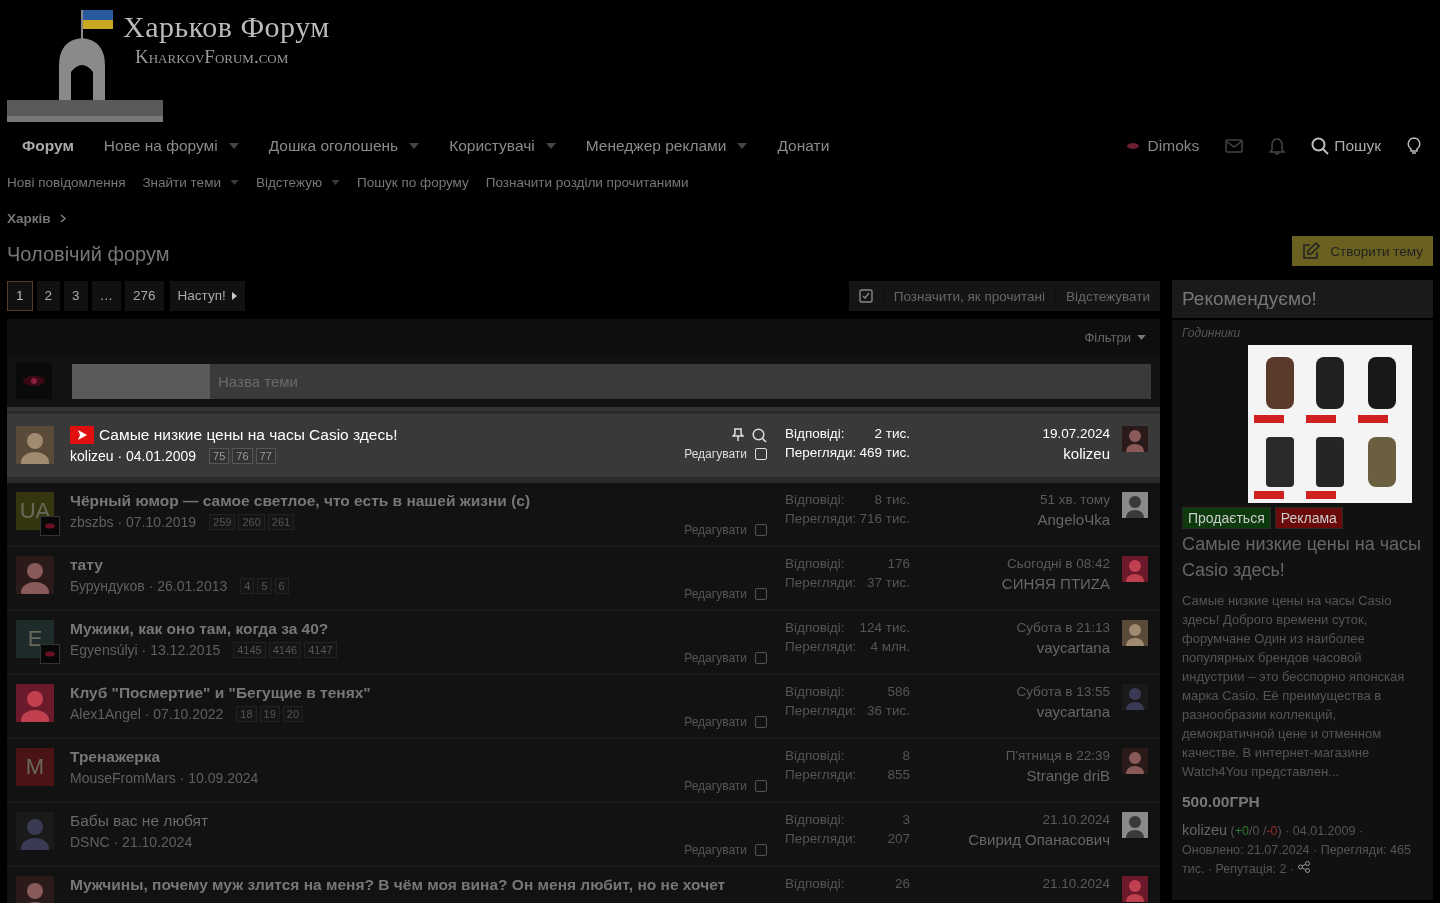  I want to click on select-button, so click(865, 296).